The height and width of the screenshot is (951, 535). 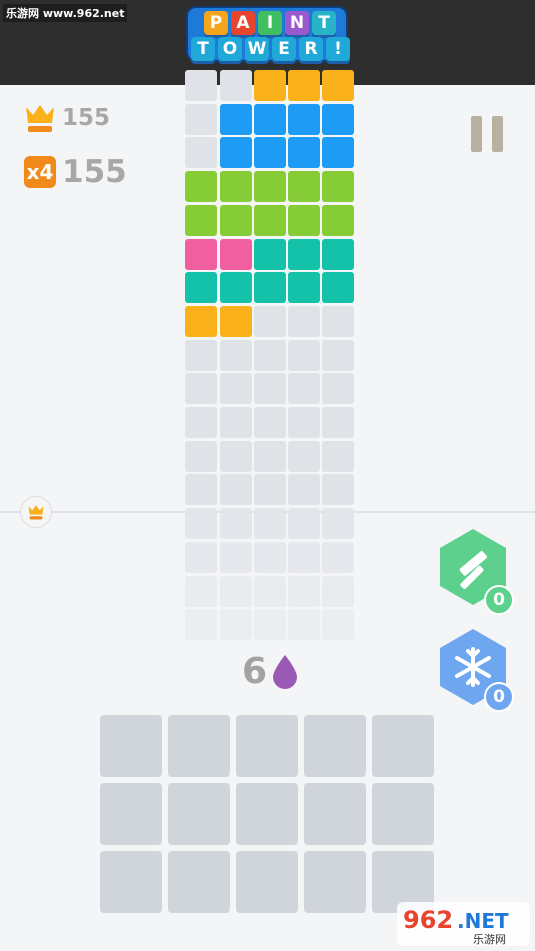 I want to click on placement-grid, so click(x=268, y=815).